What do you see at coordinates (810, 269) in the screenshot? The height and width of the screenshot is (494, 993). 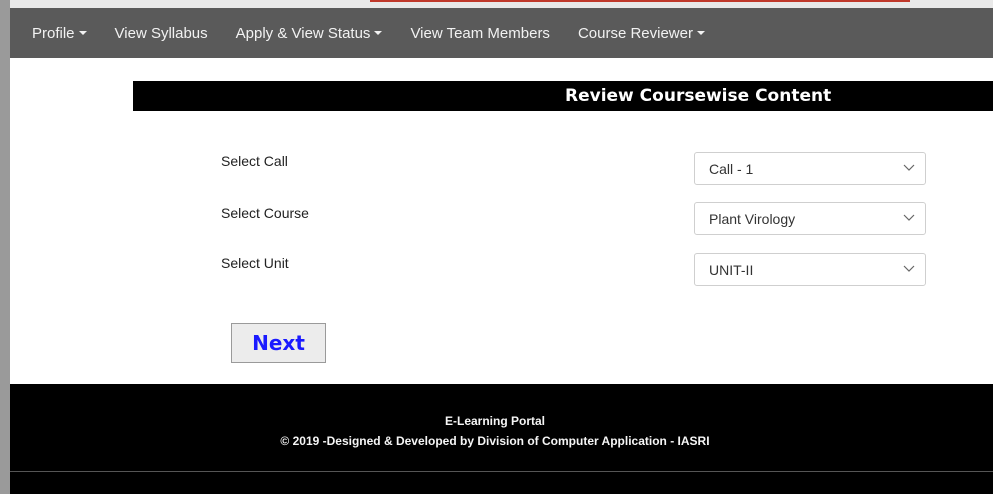 I see `select-unit-dropdown: UNIT-II` at bounding box center [810, 269].